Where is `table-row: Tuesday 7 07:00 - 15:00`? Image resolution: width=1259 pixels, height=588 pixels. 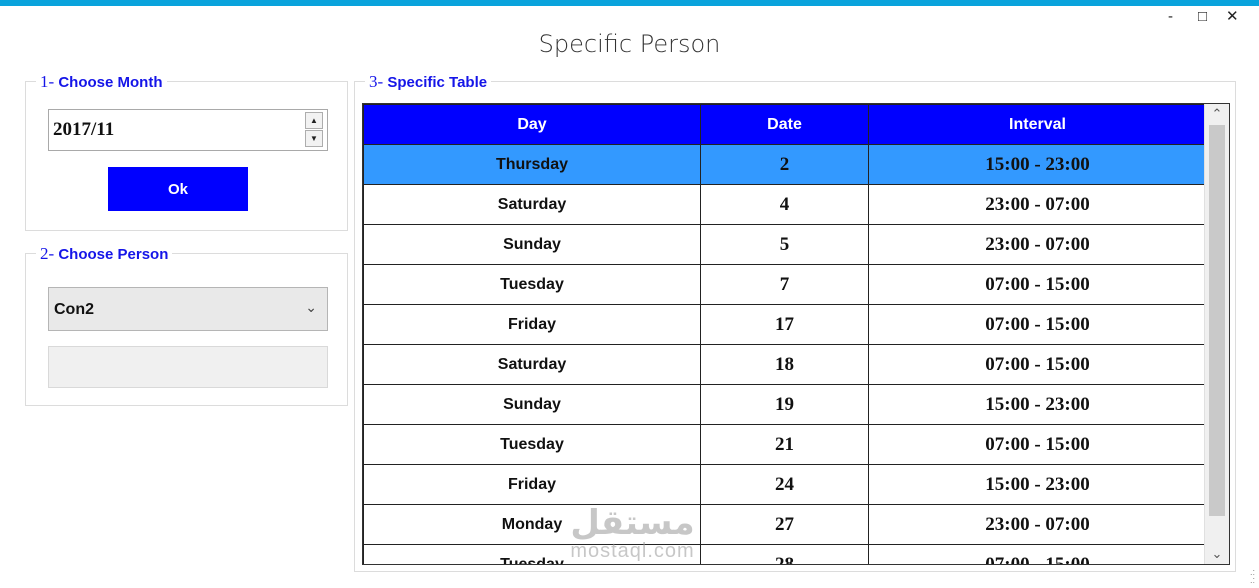 table-row: Tuesday 7 07:00 - 15:00 is located at coordinates (785, 284).